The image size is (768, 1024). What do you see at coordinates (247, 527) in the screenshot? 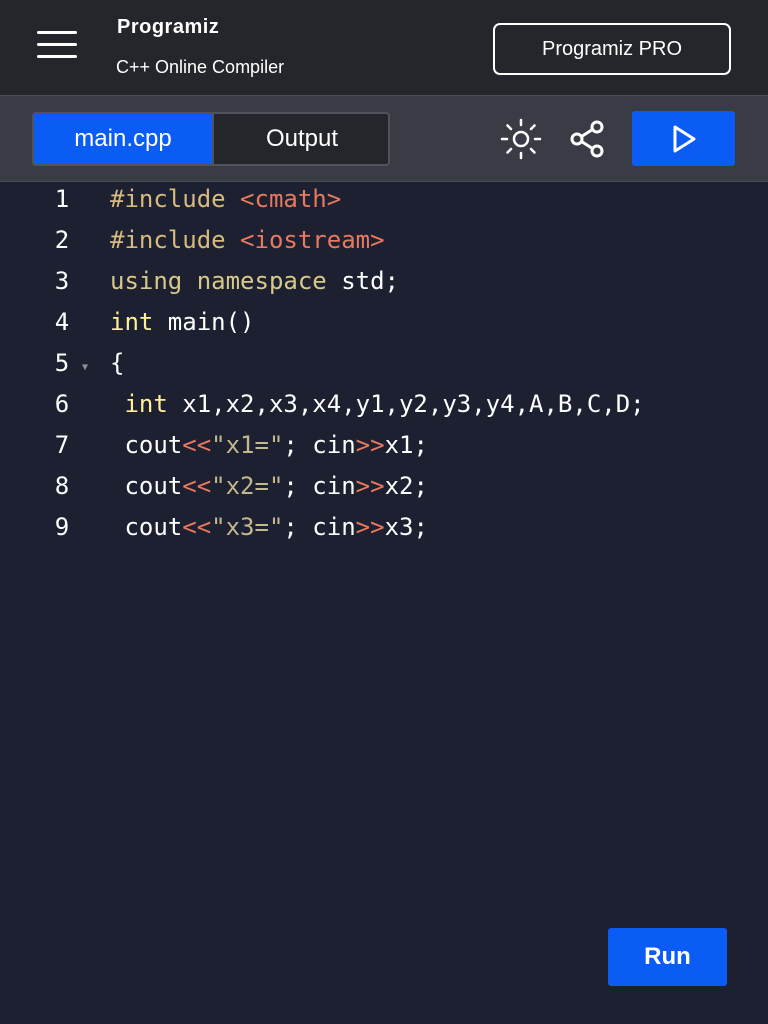
I see `code-token: "x3="` at bounding box center [247, 527].